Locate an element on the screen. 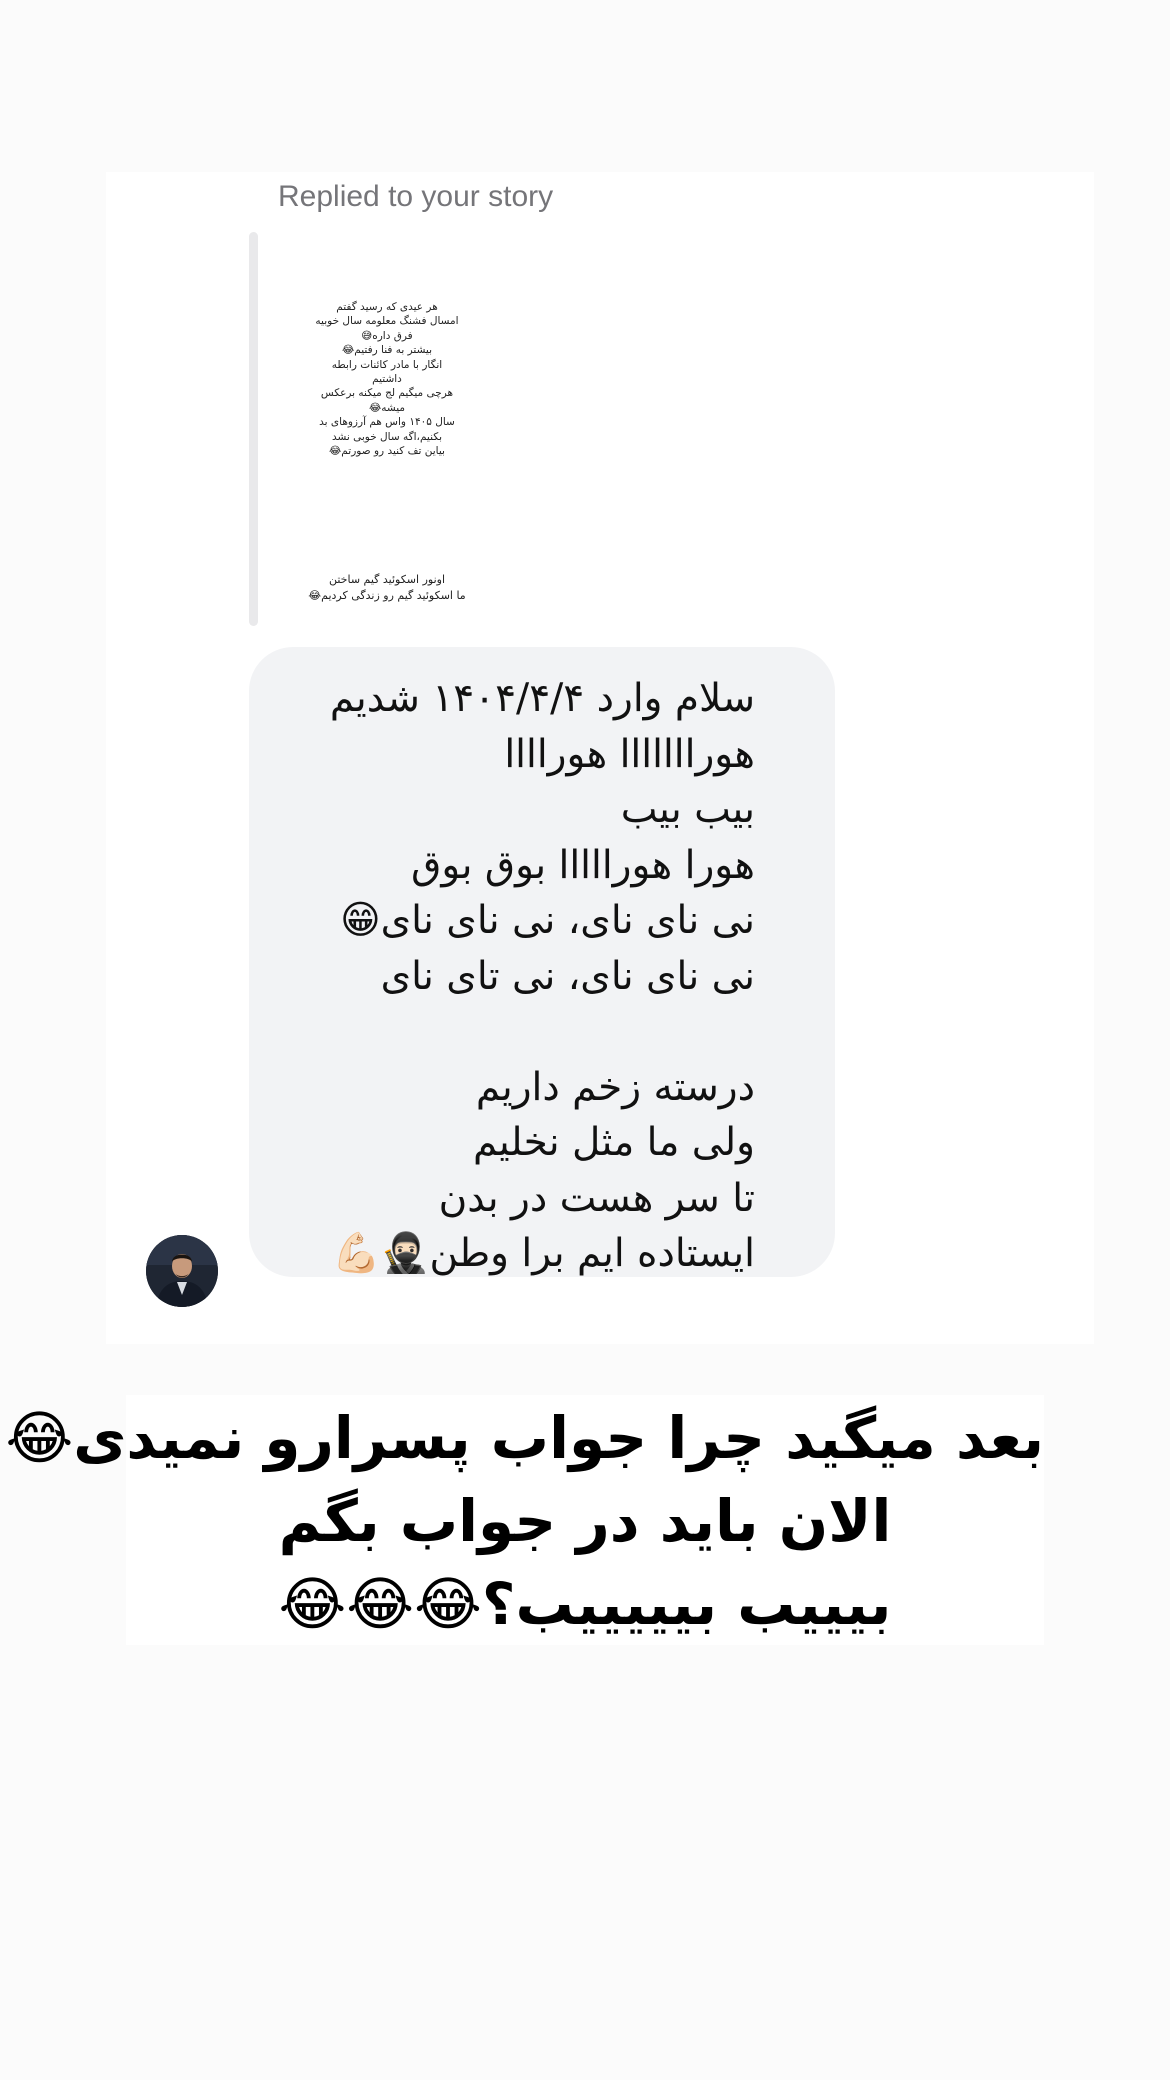  message-line: هورا هورااااا بوق بوق is located at coordinates (583, 865).